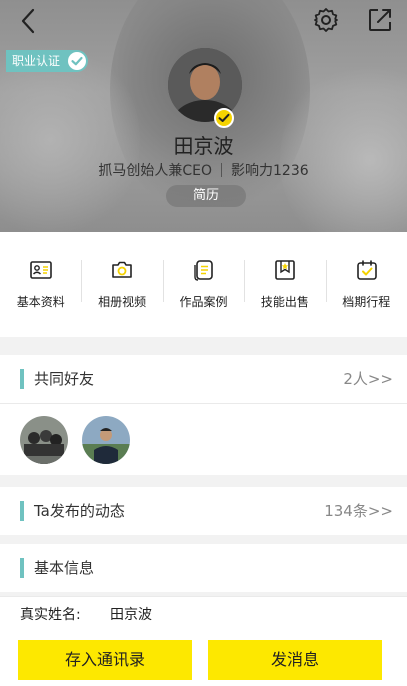 Image resolution: width=407 pixels, height=686 pixels. What do you see at coordinates (203, 379) in the screenshot?
I see `mutual-friends-header: 共同好友 2人>>` at bounding box center [203, 379].